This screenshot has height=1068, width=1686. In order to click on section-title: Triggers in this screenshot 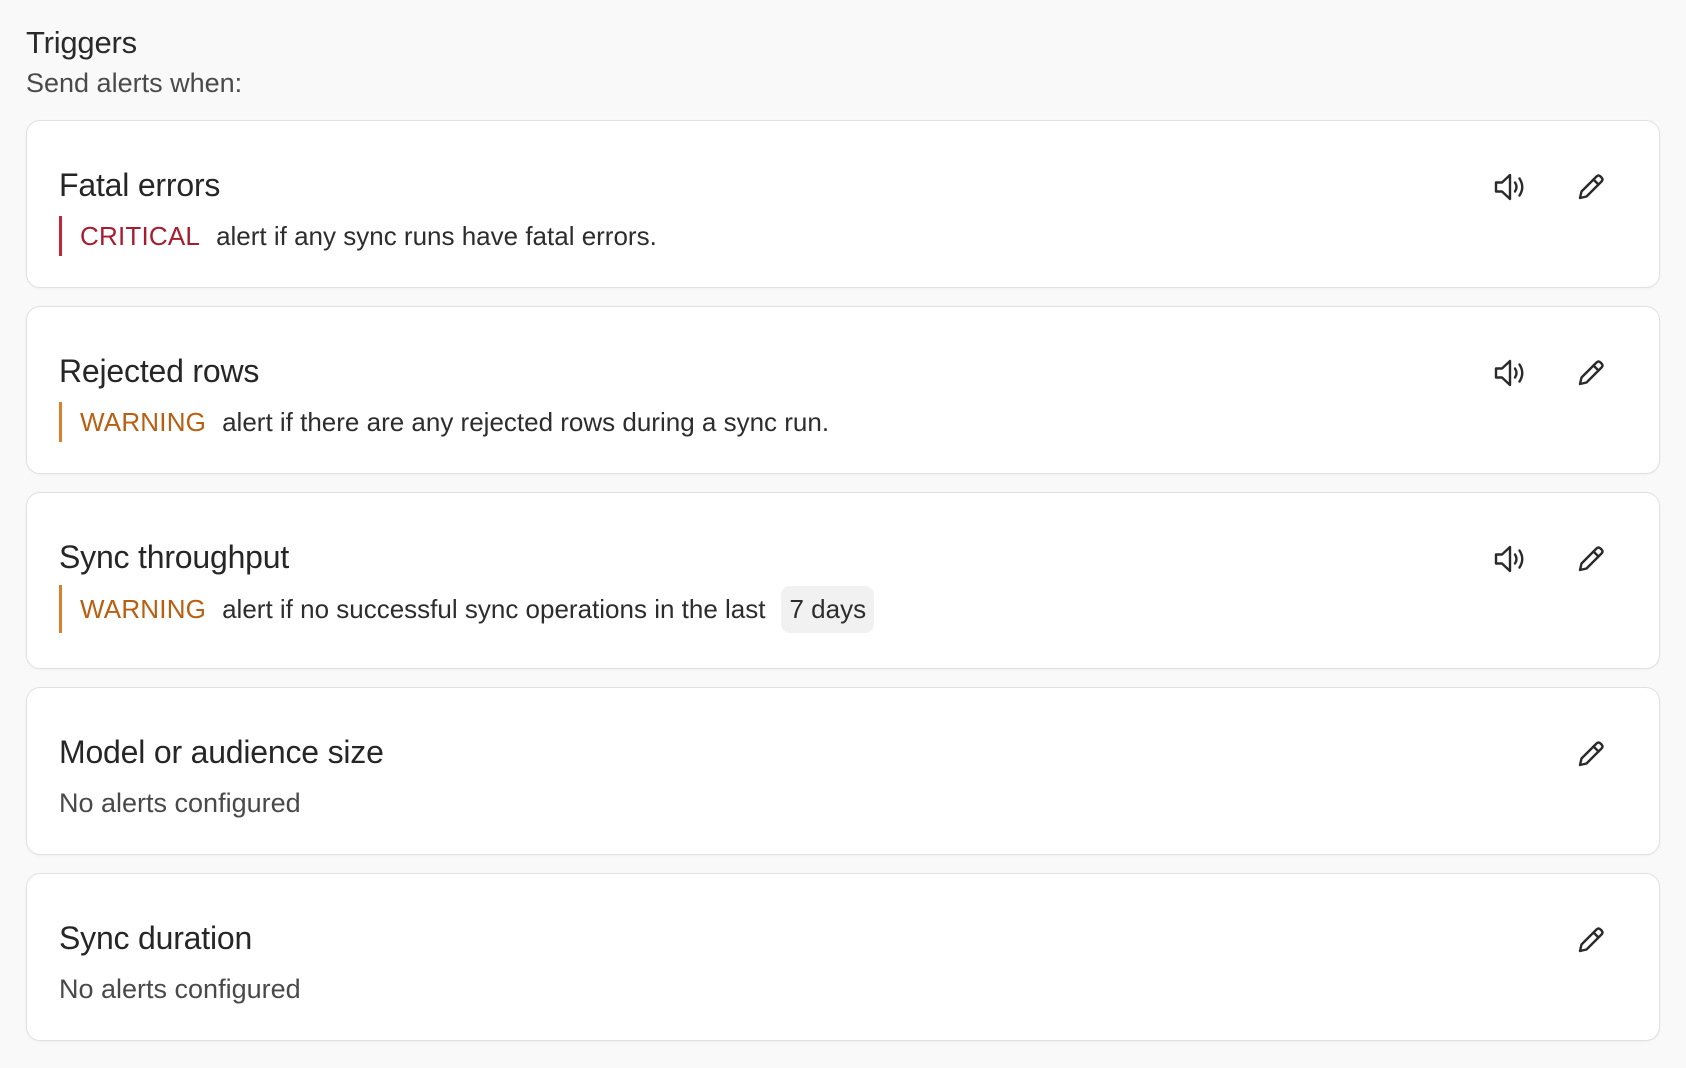, I will do `click(81, 42)`.